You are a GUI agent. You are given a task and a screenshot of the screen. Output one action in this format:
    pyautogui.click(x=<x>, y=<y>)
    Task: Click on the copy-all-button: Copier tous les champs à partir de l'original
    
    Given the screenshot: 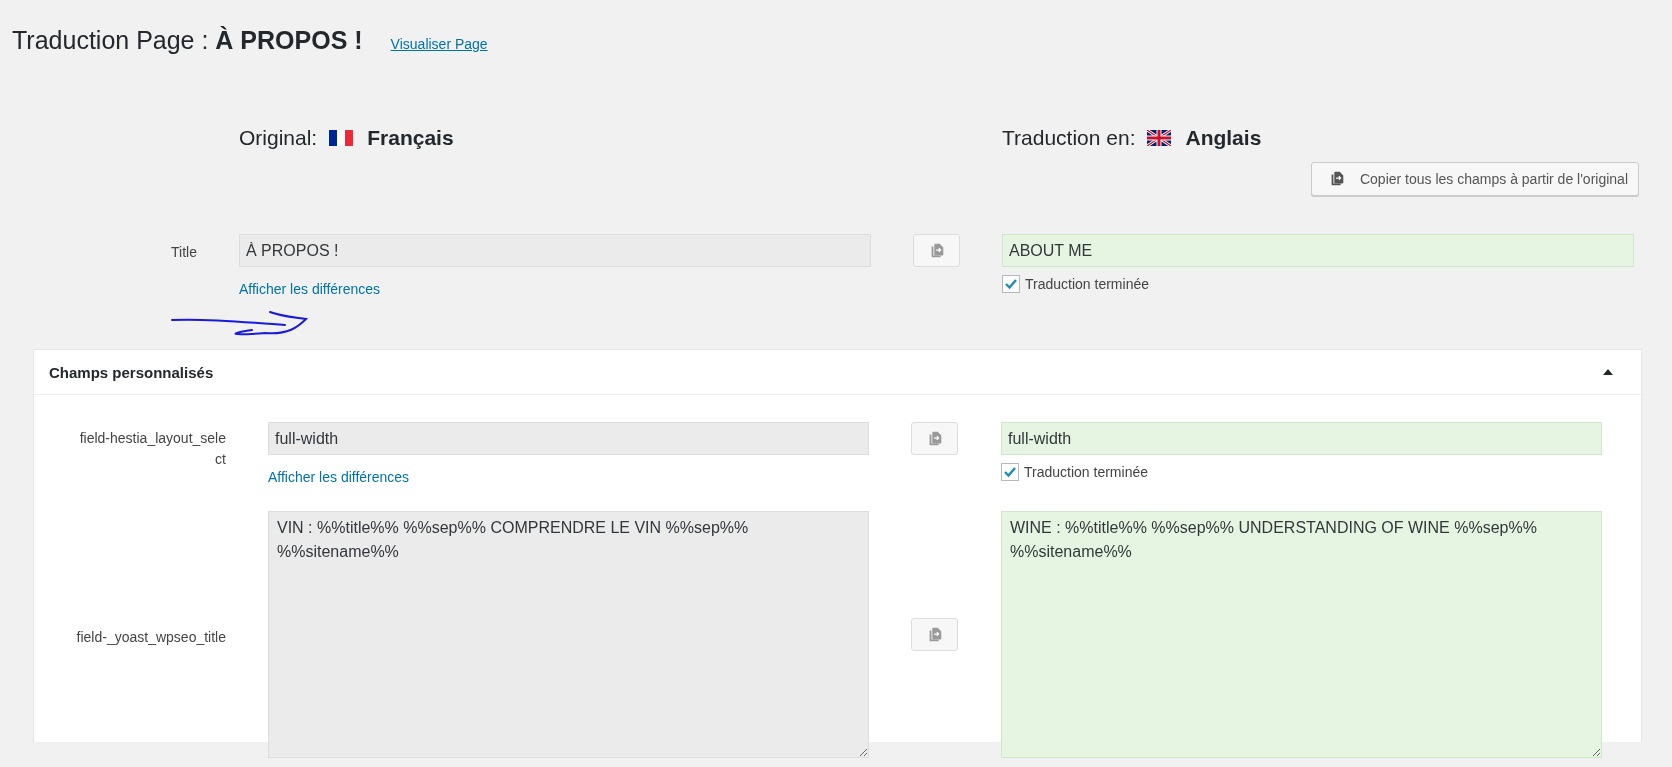 What is the action you would take?
    pyautogui.click(x=1474, y=179)
    